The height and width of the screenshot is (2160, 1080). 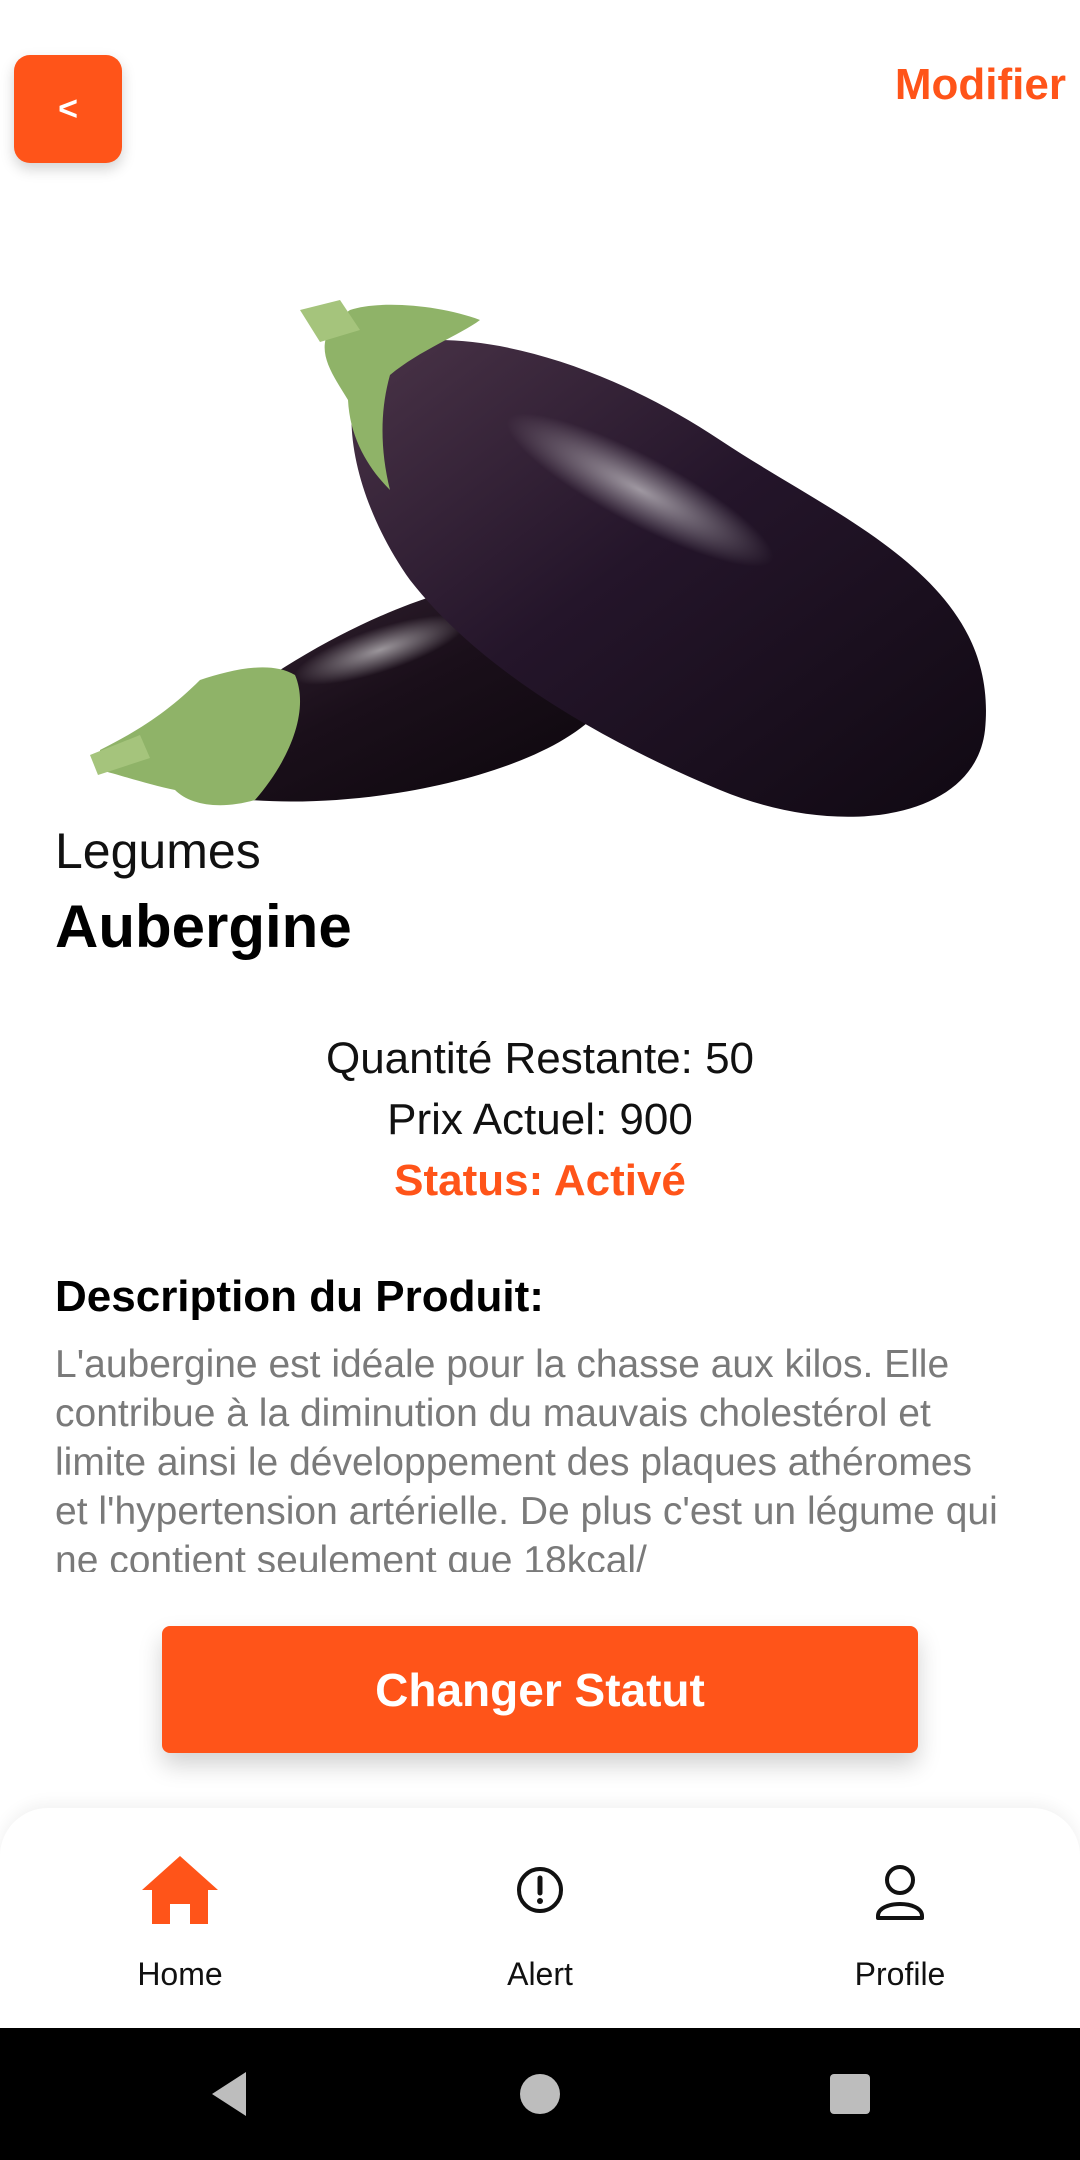 I want to click on description-title: Description du Produit:, so click(x=299, y=1296).